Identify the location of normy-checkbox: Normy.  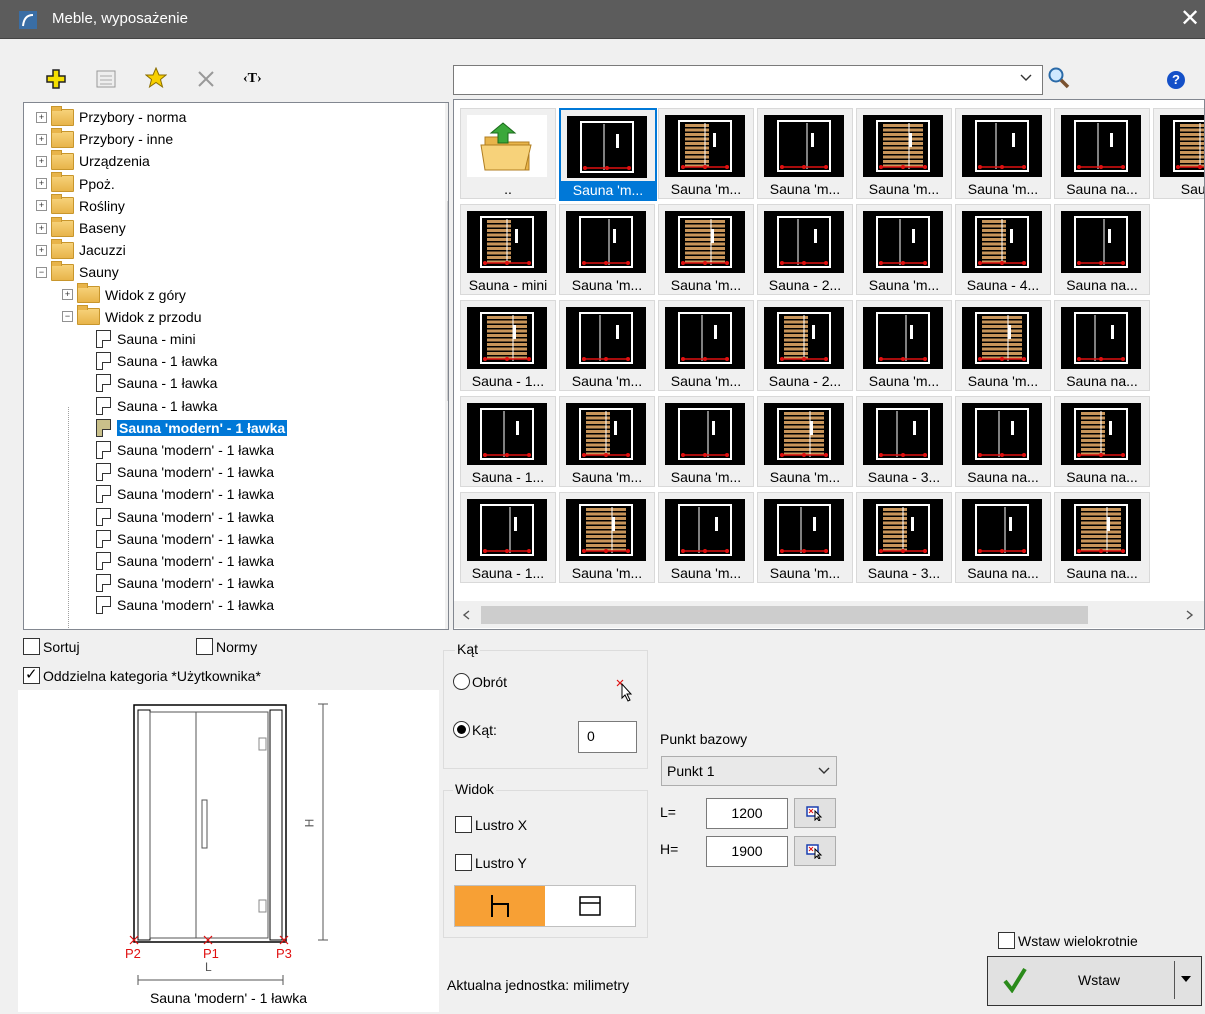
(226, 646).